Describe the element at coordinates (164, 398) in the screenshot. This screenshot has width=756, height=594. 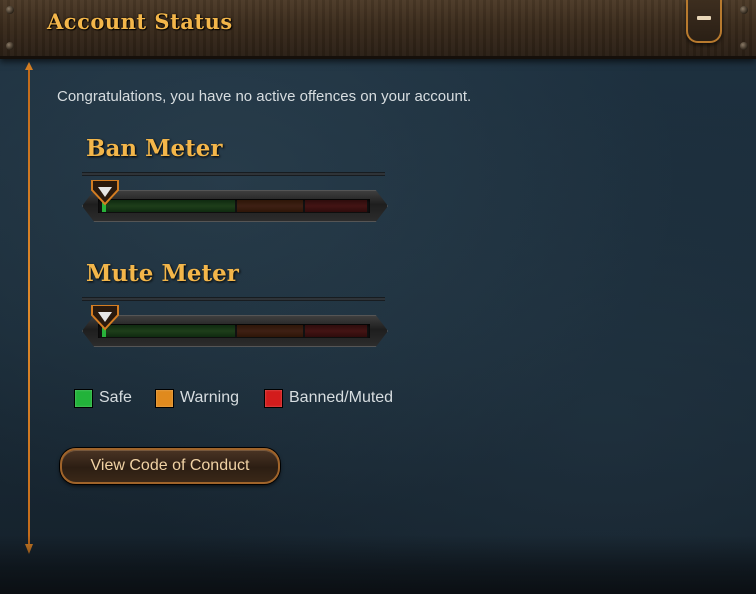
I see `warning-swatch-icon` at that location.